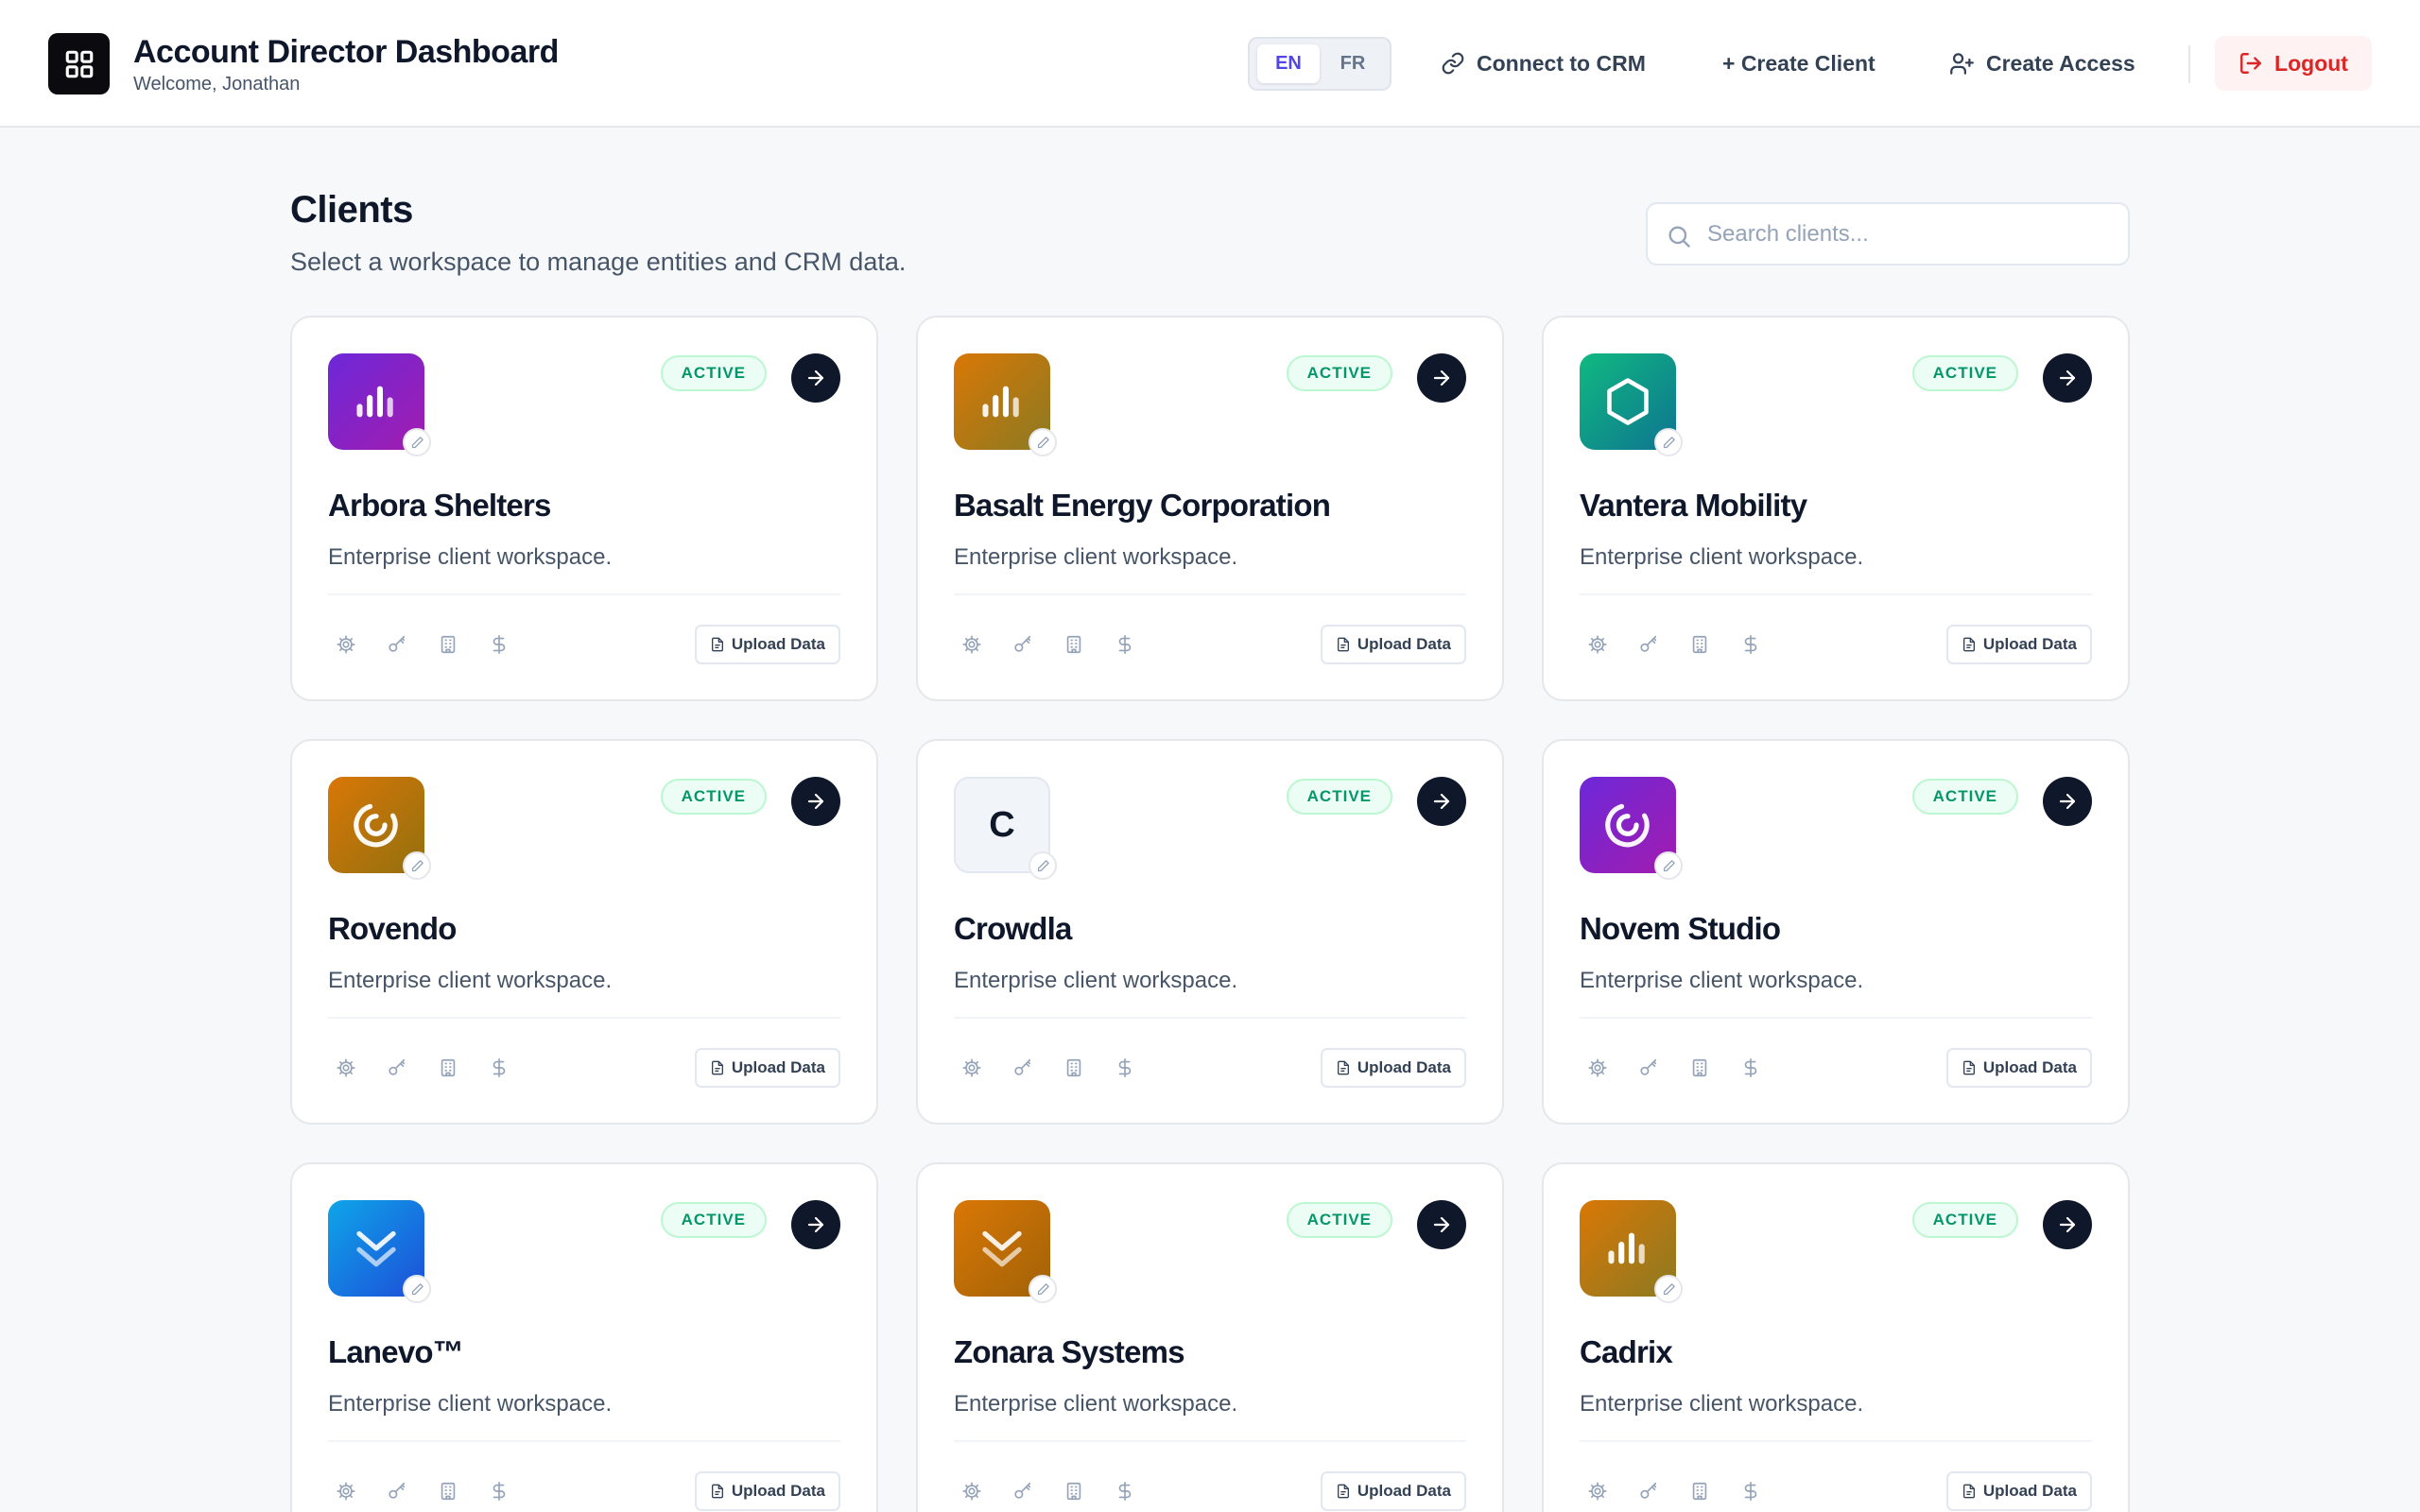 The image size is (2420, 1512). Describe the element at coordinates (2294, 63) in the screenshot. I see `logout-button: Logout` at that location.